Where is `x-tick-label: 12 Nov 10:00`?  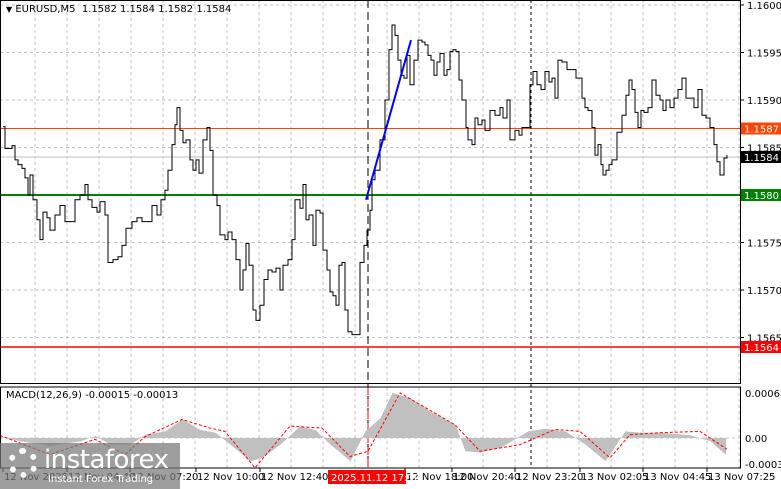 x-tick-label: 12 Nov 10:00 is located at coordinates (230, 477).